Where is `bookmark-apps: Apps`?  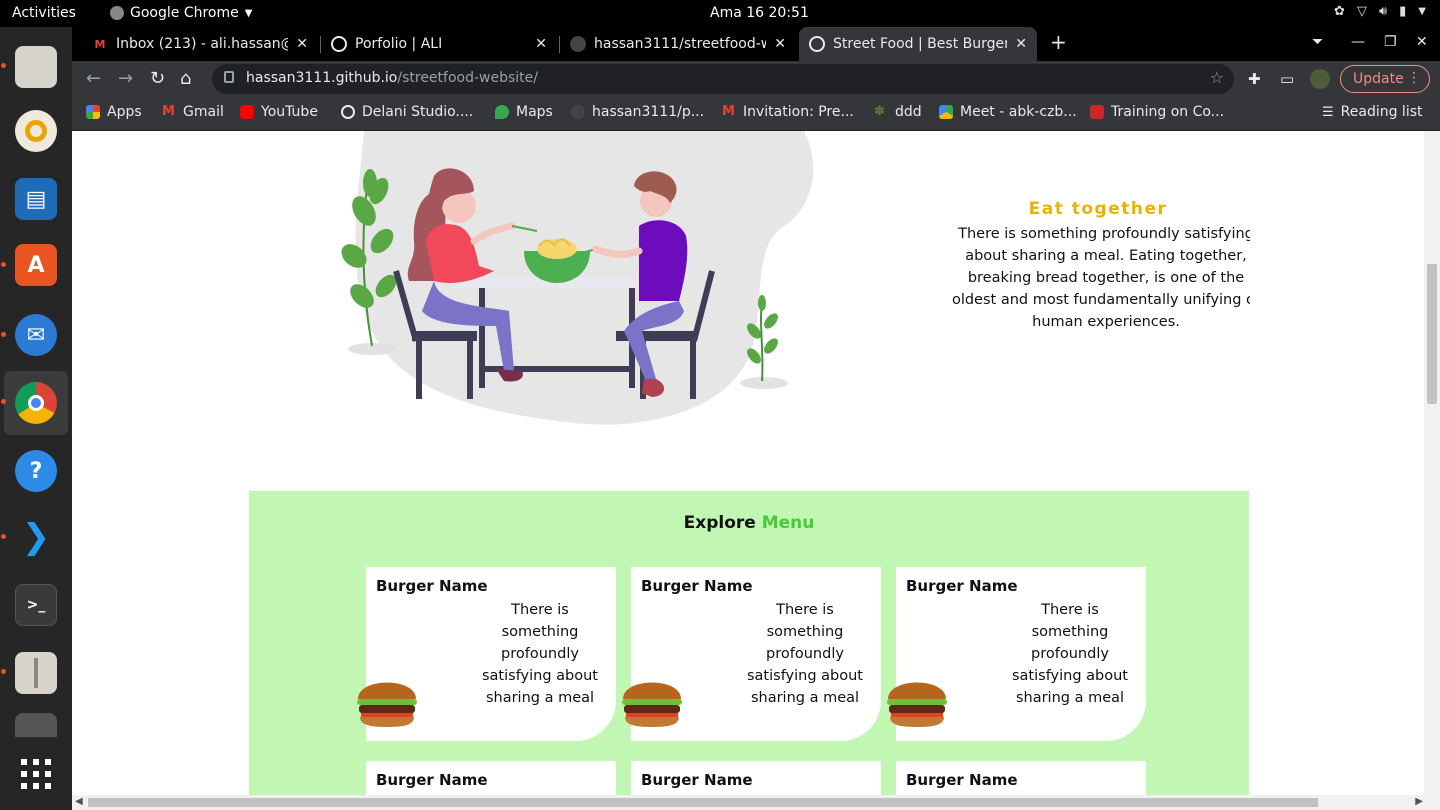
bookmark-apps: Apps is located at coordinates (114, 112).